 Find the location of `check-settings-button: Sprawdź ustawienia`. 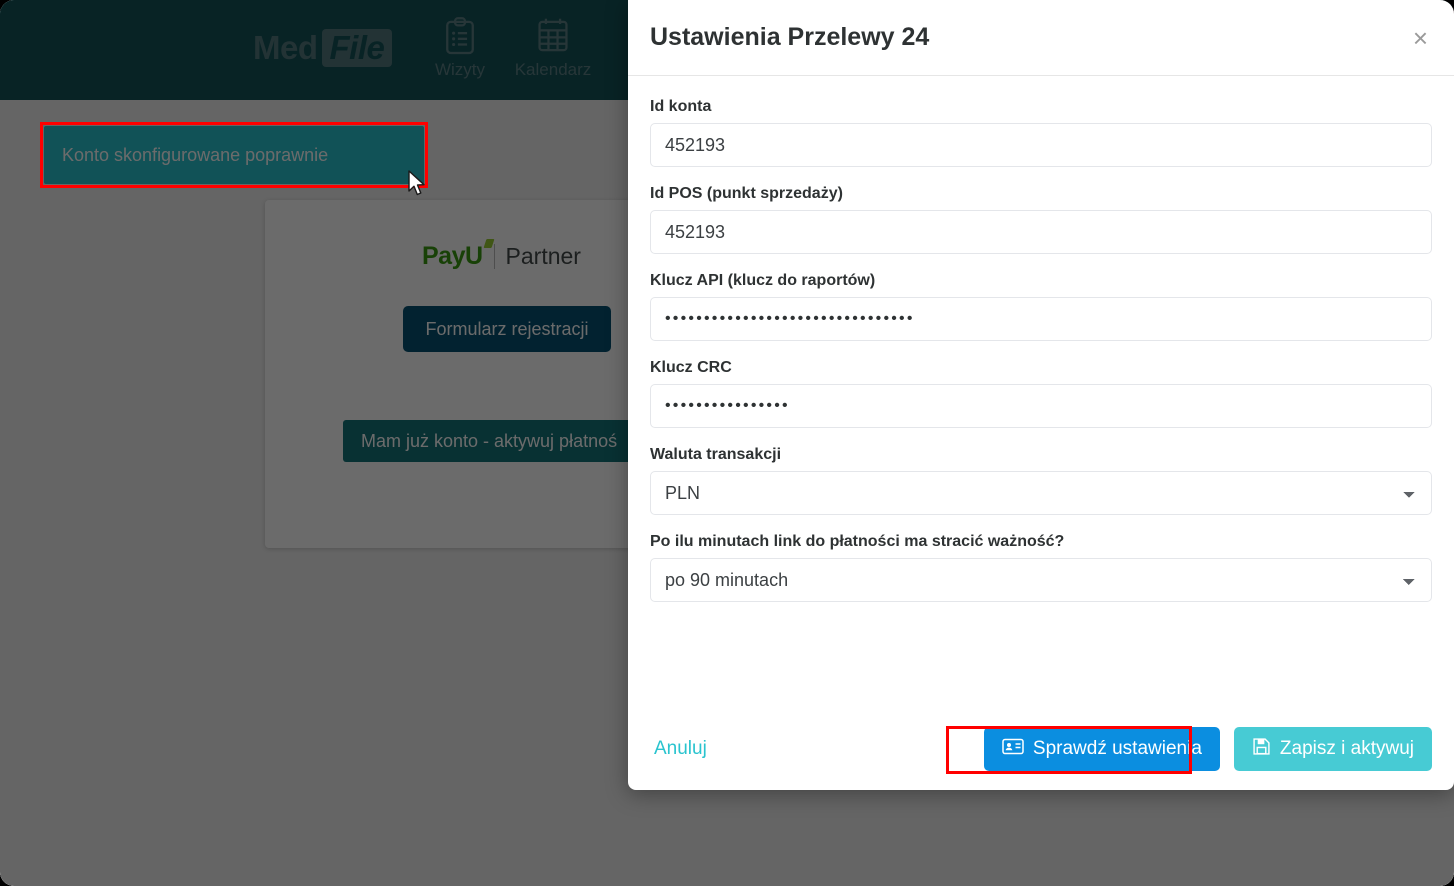

check-settings-button: Sprawdź ustawienia is located at coordinates (1101, 749).